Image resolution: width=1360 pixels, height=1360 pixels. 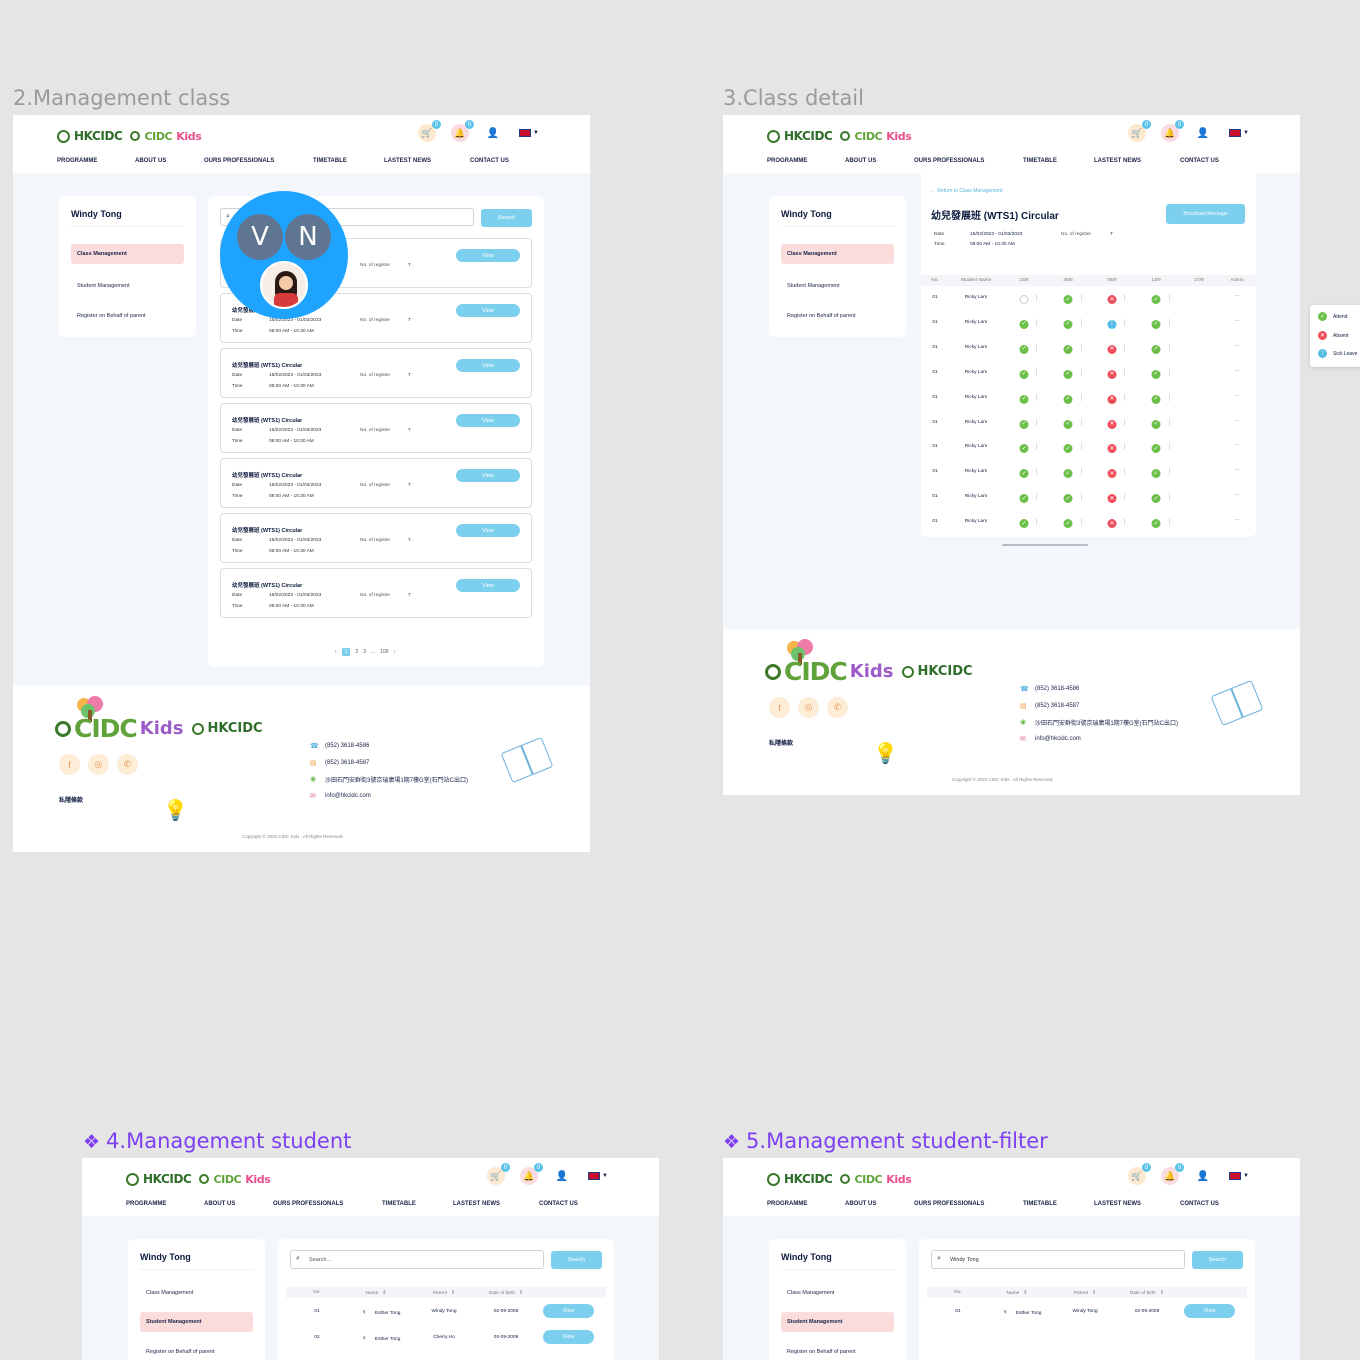 I want to click on nav-item-about-us: ABOUT US, so click(x=860, y=1204).